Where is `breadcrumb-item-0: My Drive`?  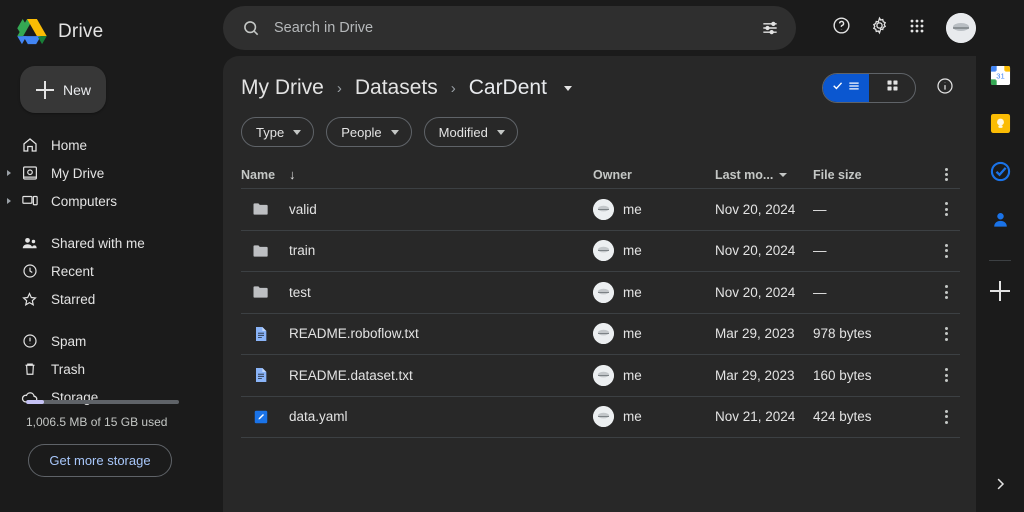 breadcrumb-item-0: My Drive is located at coordinates (282, 88).